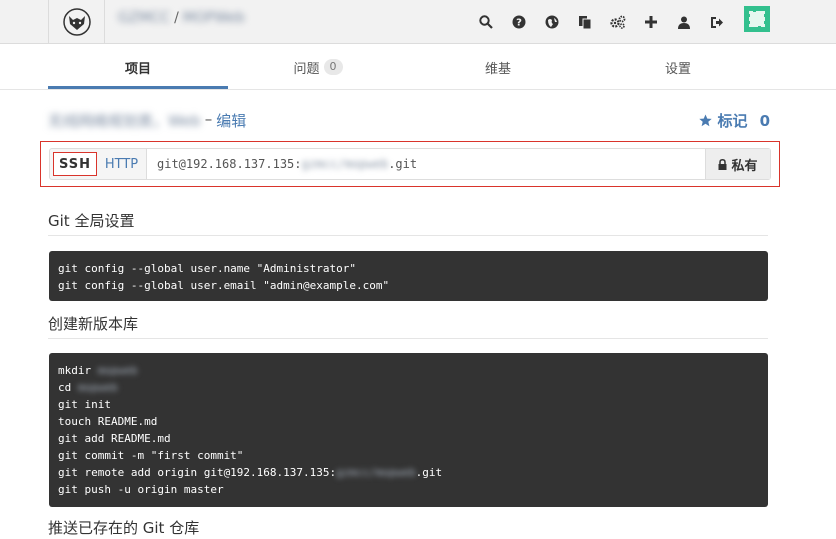 The image size is (836, 539). What do you see at coordinates (108, 421) in the screenshot?
I see `code-line: touch README.md` at bounding box center [108, 421].